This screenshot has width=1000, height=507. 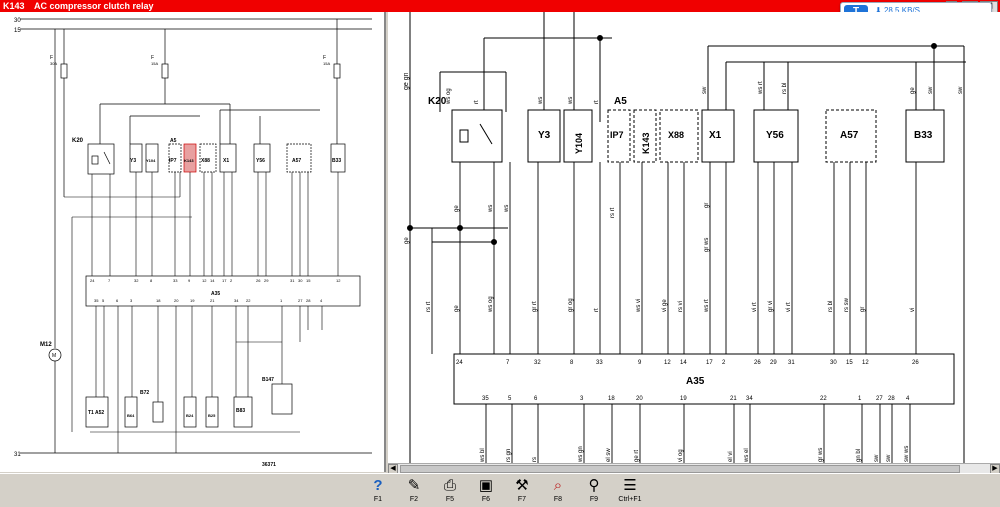 I want to click on list-button: ☰ Ctrl+F1, so click(x=630, y=490).